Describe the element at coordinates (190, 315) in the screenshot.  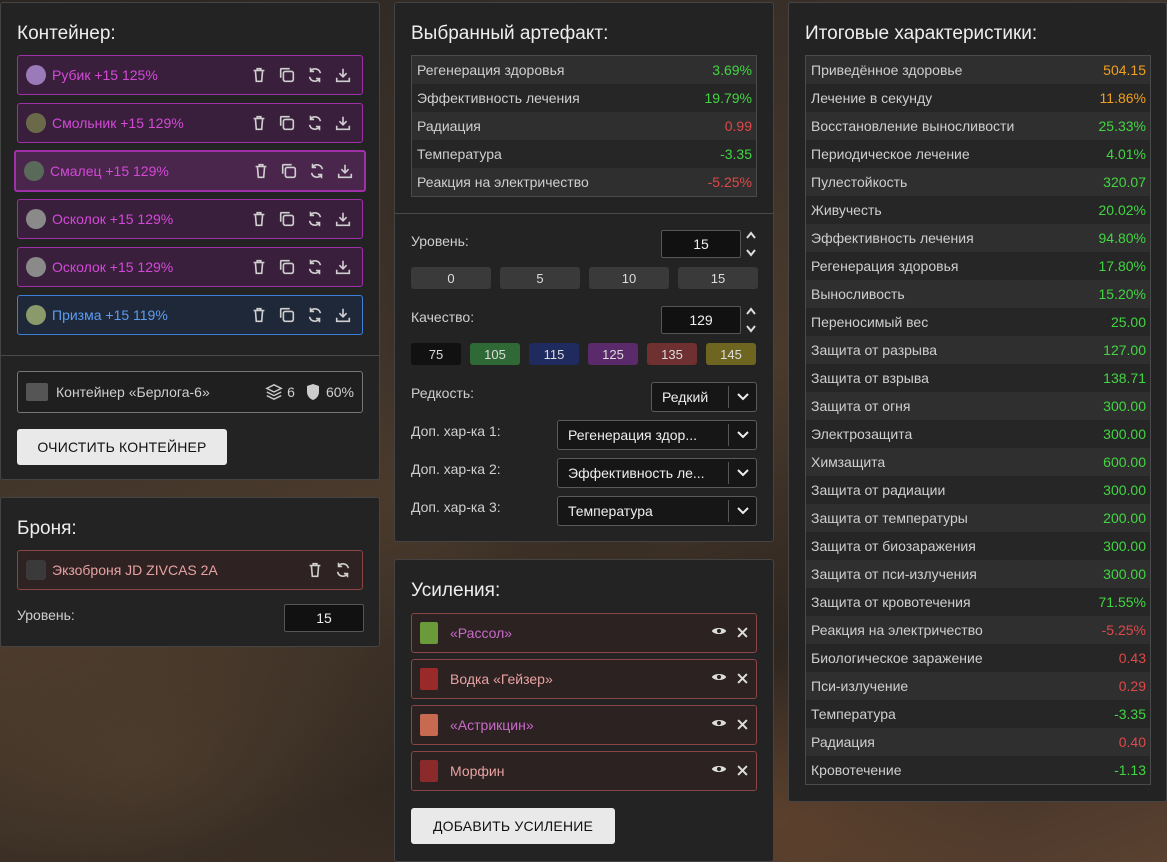
I see `container-item: Призма +15 119%` at that location.